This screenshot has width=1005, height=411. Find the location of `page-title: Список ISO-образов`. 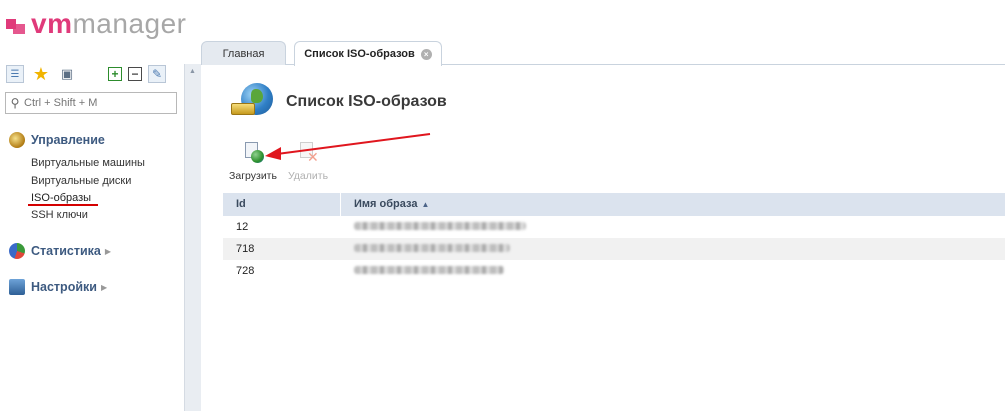

page-title: Список ISO-образов is located at coordinates (366, 101).